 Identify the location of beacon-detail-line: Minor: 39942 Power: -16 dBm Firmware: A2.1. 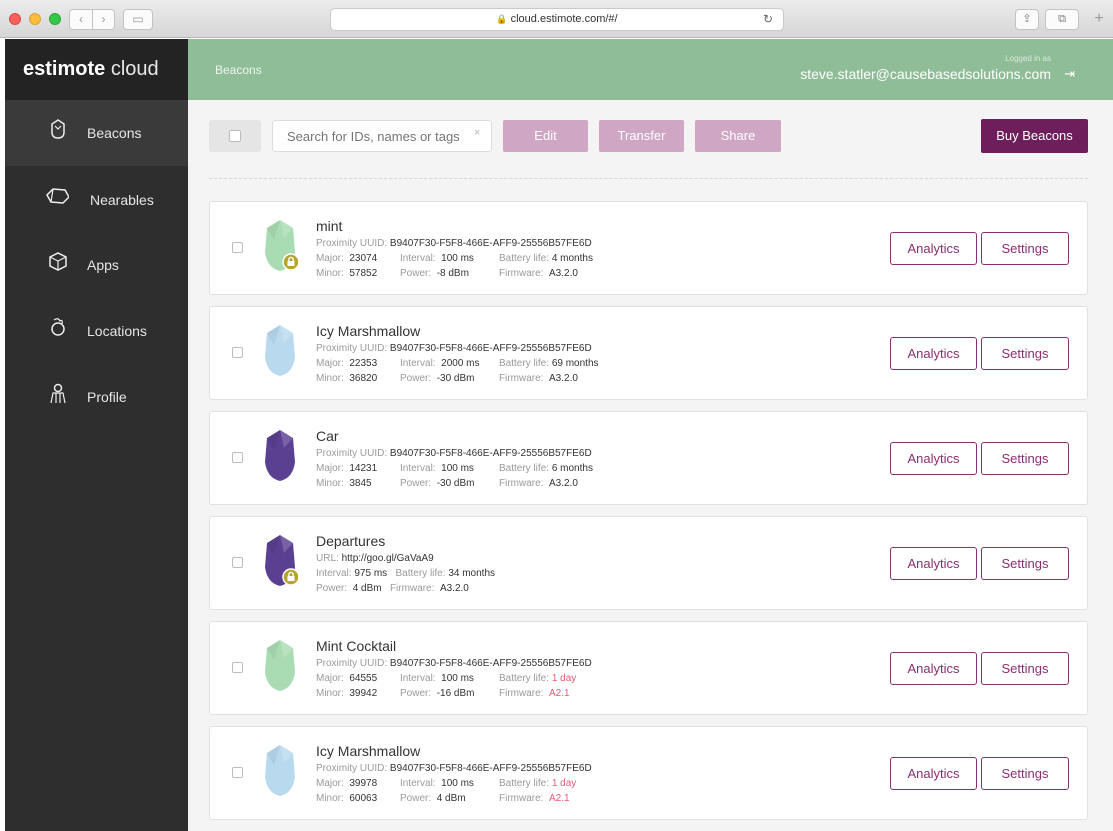
(443, 693).